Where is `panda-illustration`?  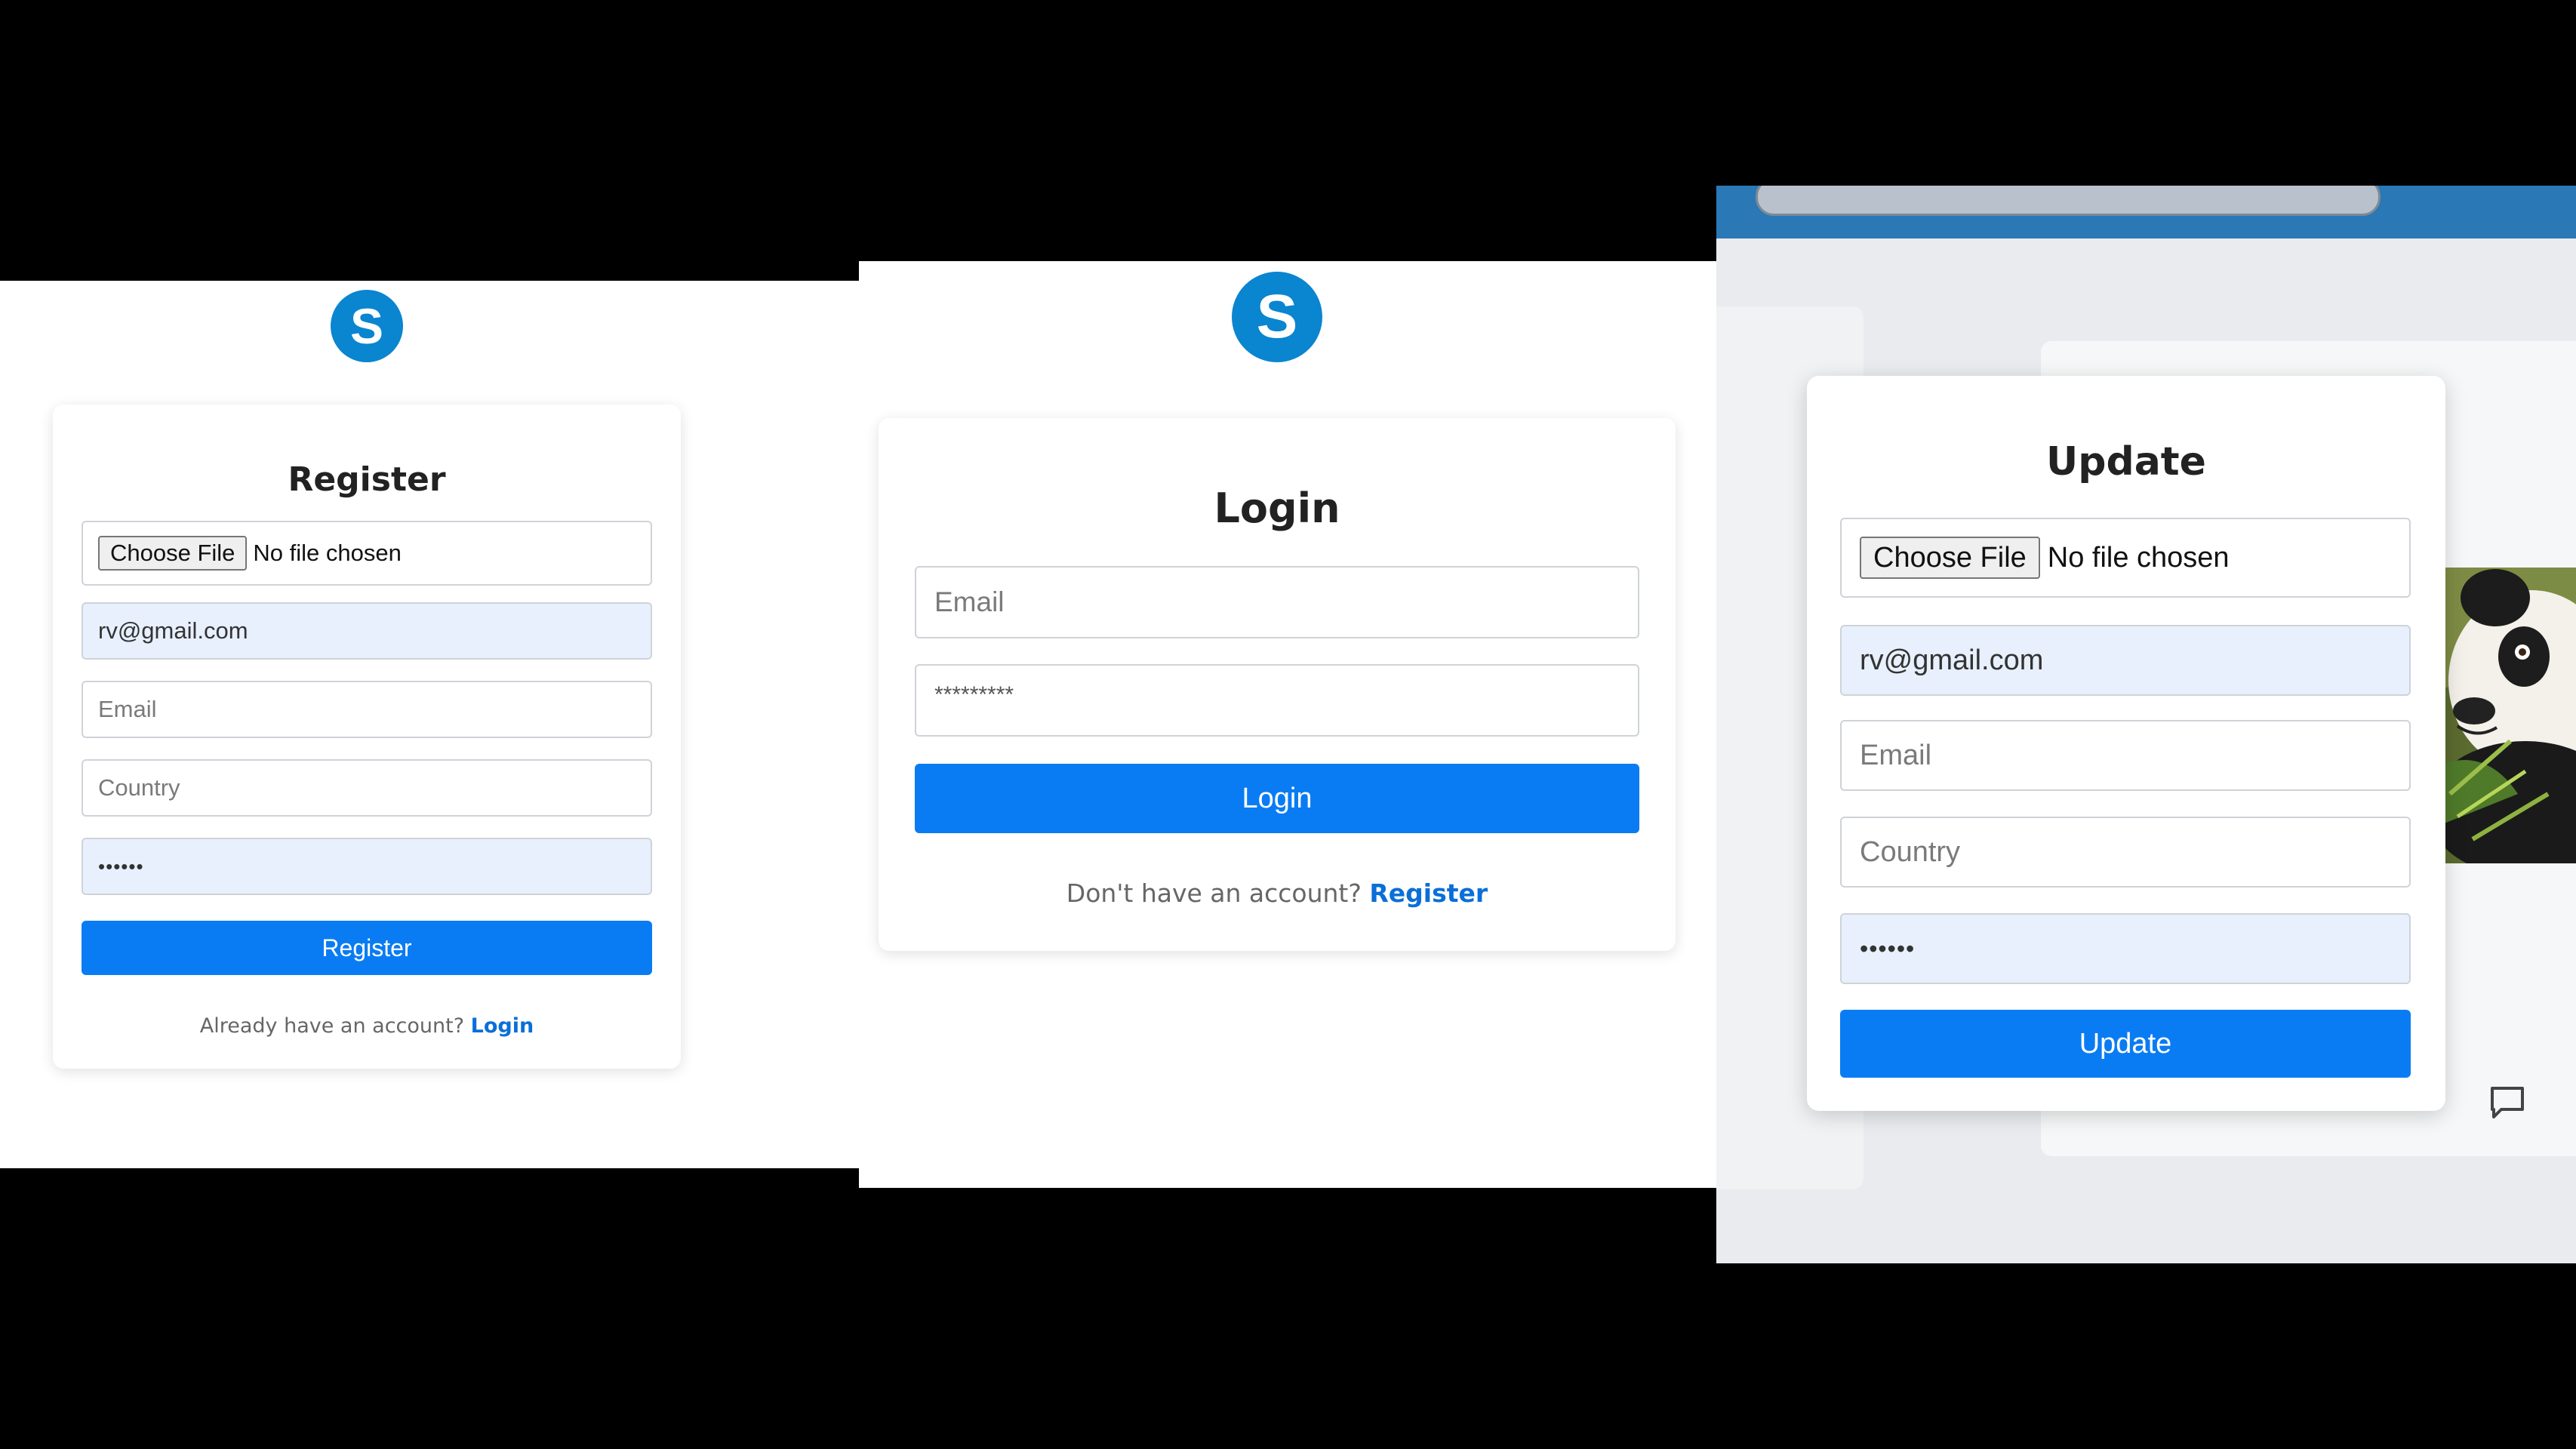 panda-illustration is located at coordinates (2509, 715).